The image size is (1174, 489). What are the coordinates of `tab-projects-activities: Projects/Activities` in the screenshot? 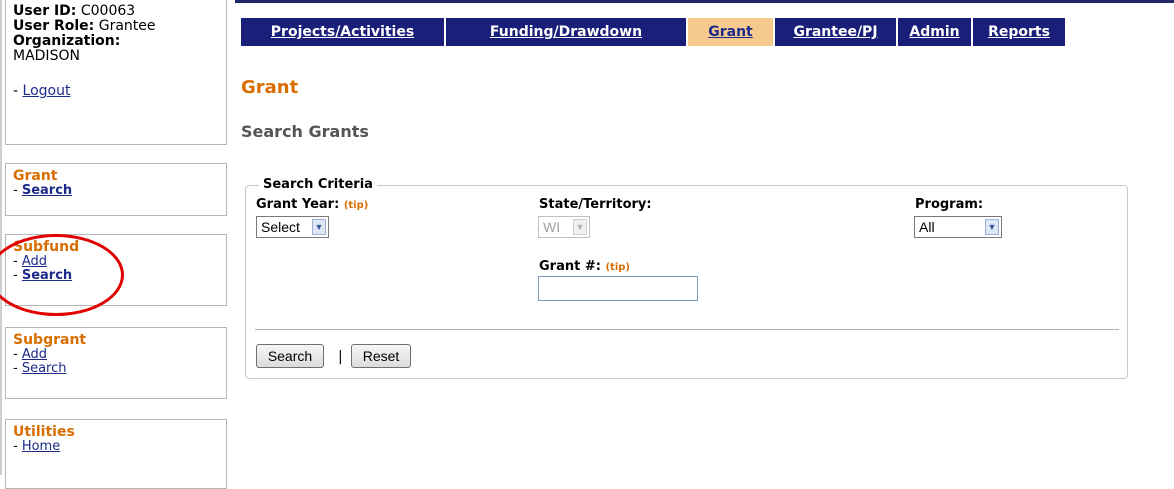 It's located at (342, 32).